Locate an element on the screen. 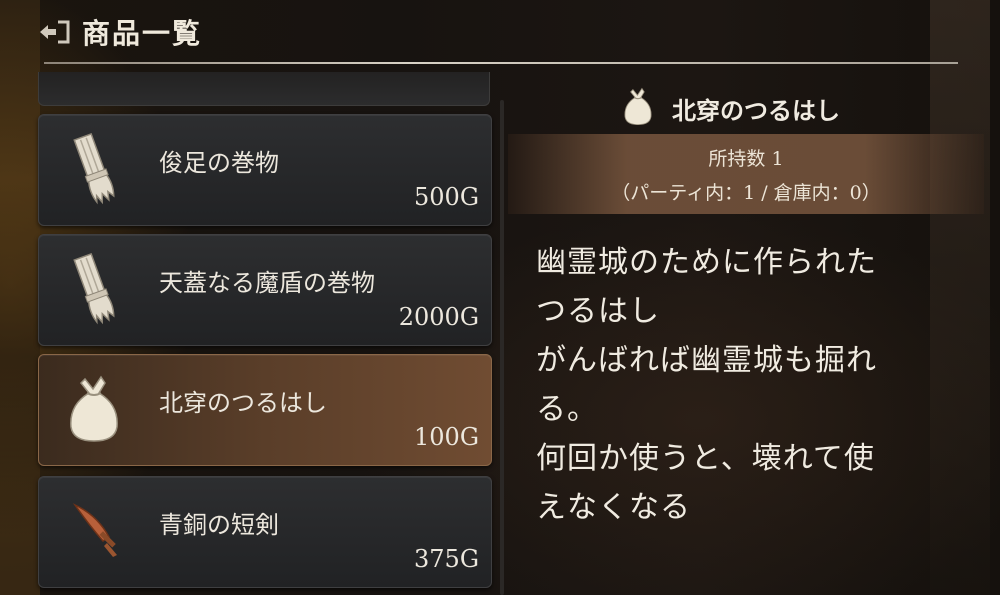  list-item: 青銅の短剣 375G is located at coordinates (265, 532).